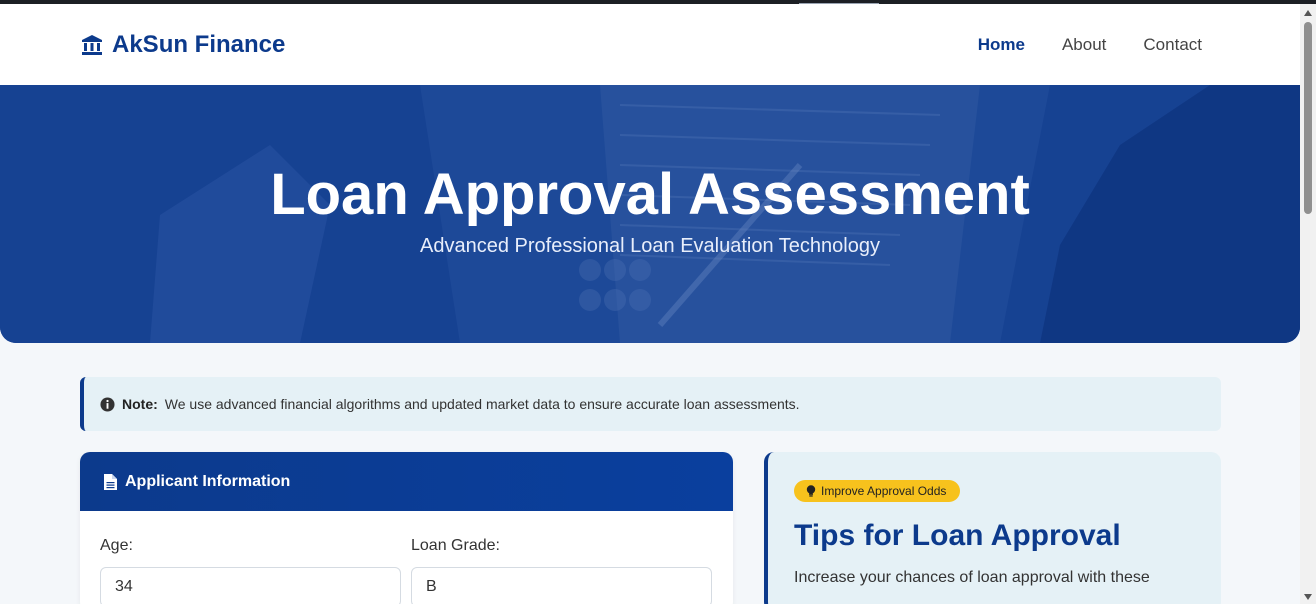 This screenshot has height=604, width=1316. Describe the element at coordinates (561, 585) in the screenshot. I see `loan-grade-input` at that location.